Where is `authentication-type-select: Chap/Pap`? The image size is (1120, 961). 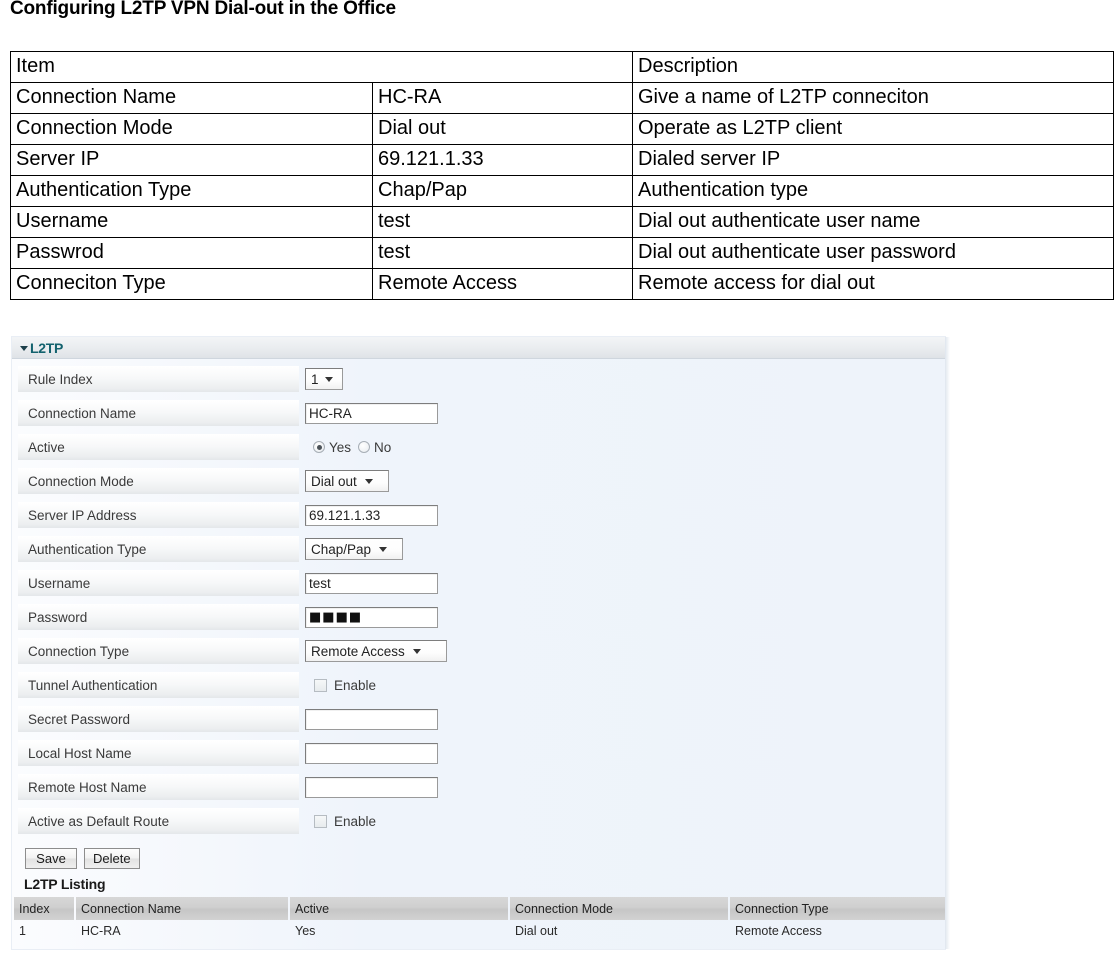 authentication-type-select: Chap/Pap is located at coordinates (354, 549).